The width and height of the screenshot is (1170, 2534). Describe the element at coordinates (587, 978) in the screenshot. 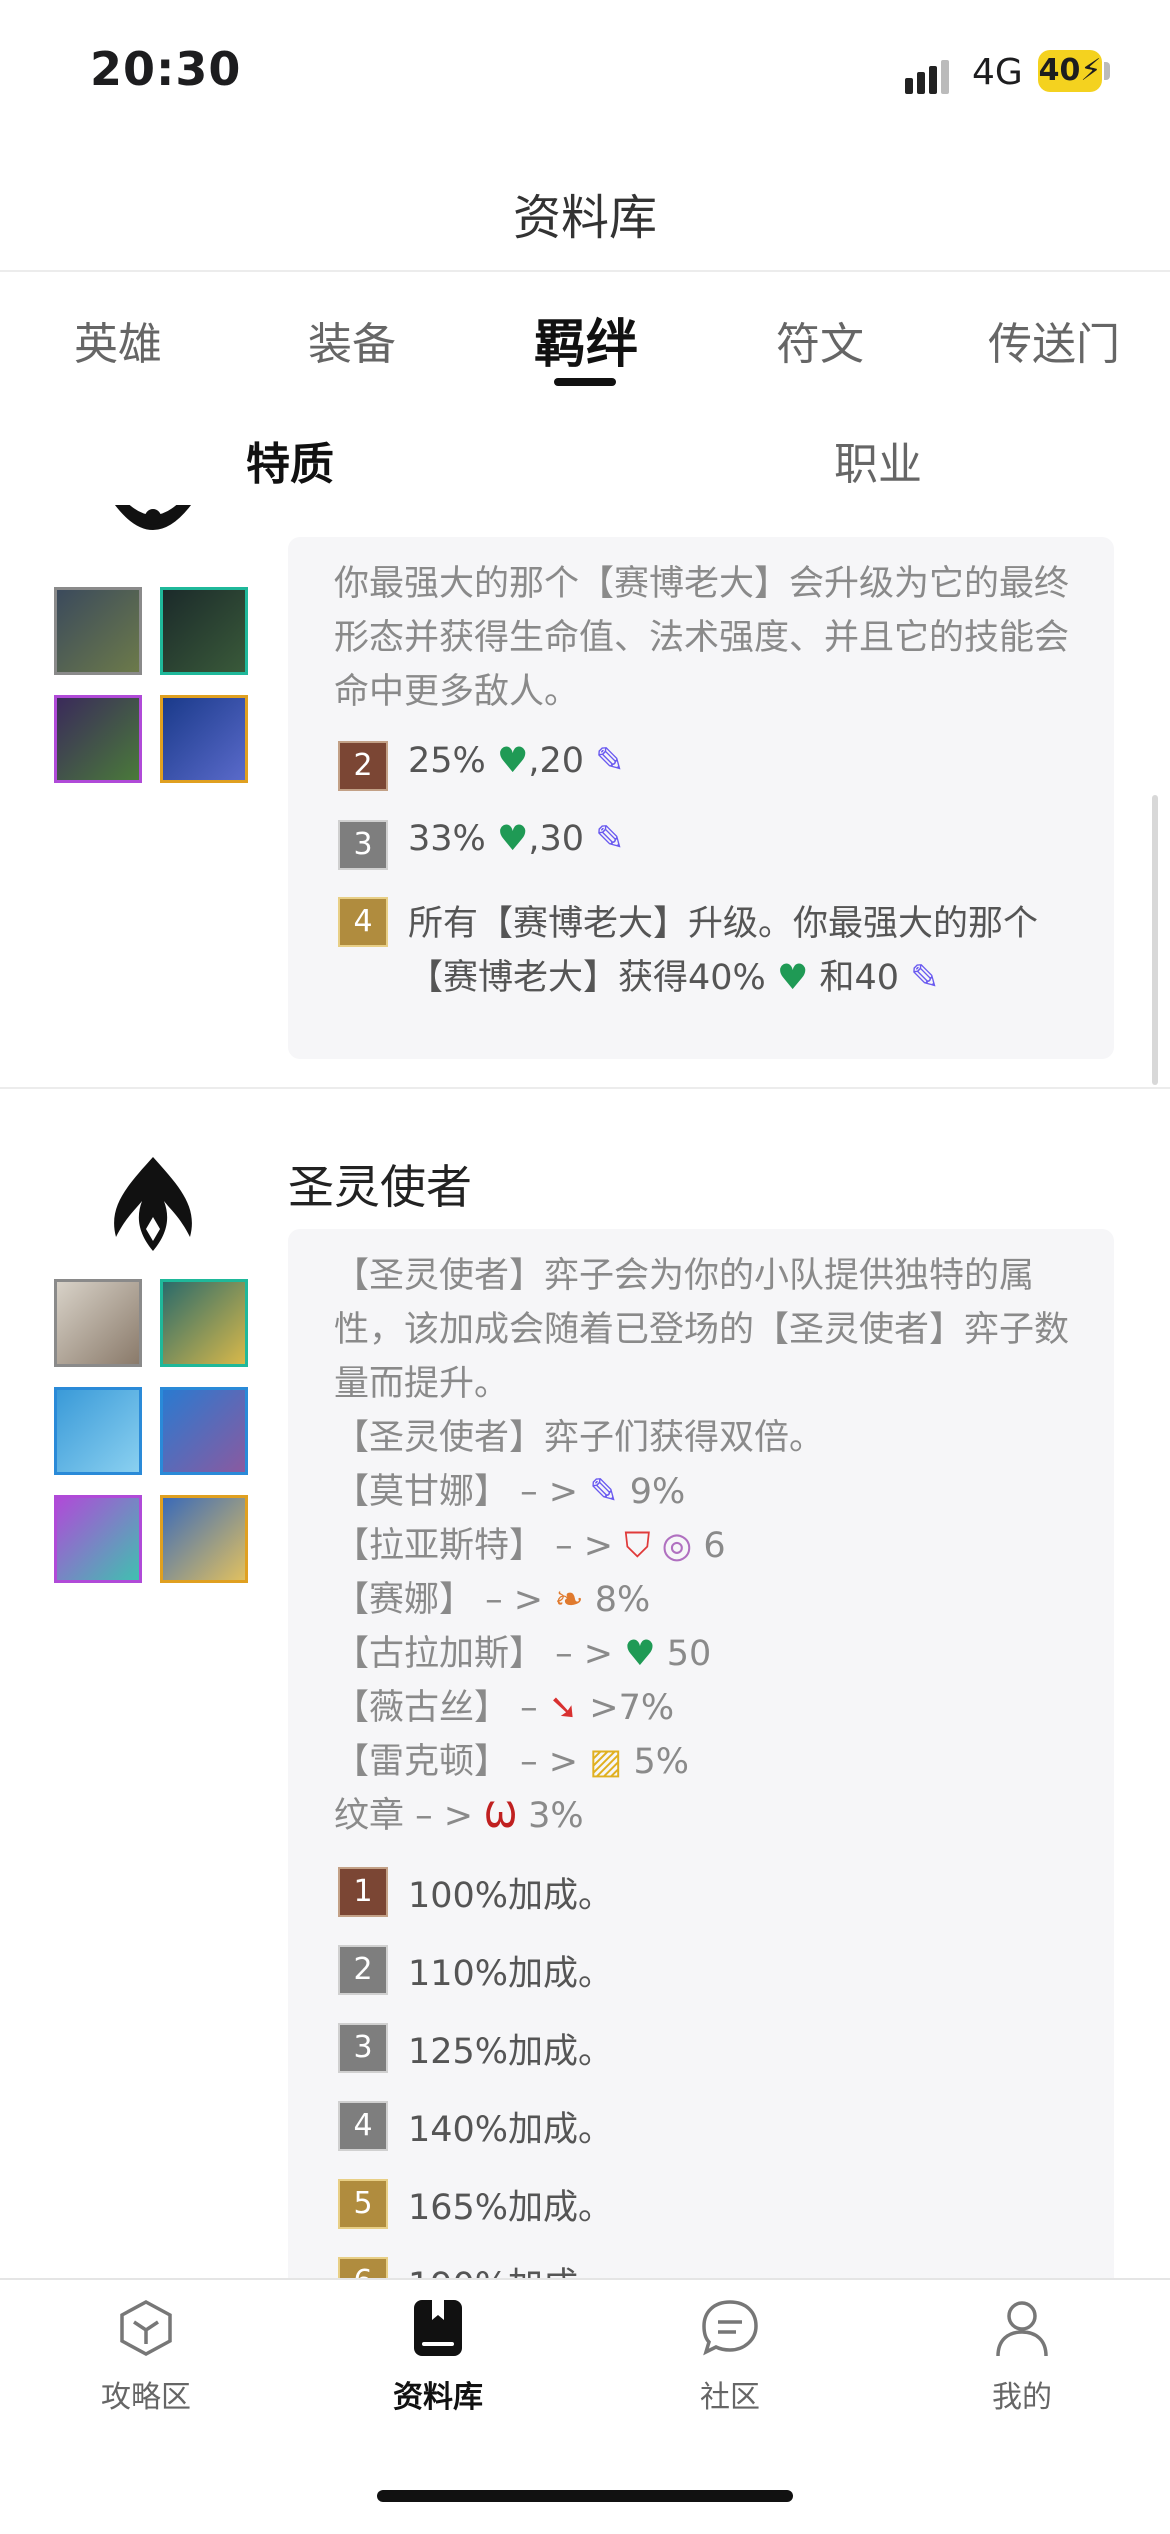

I see `trait-level-value: 【赛博老大】获得40%` at that location.